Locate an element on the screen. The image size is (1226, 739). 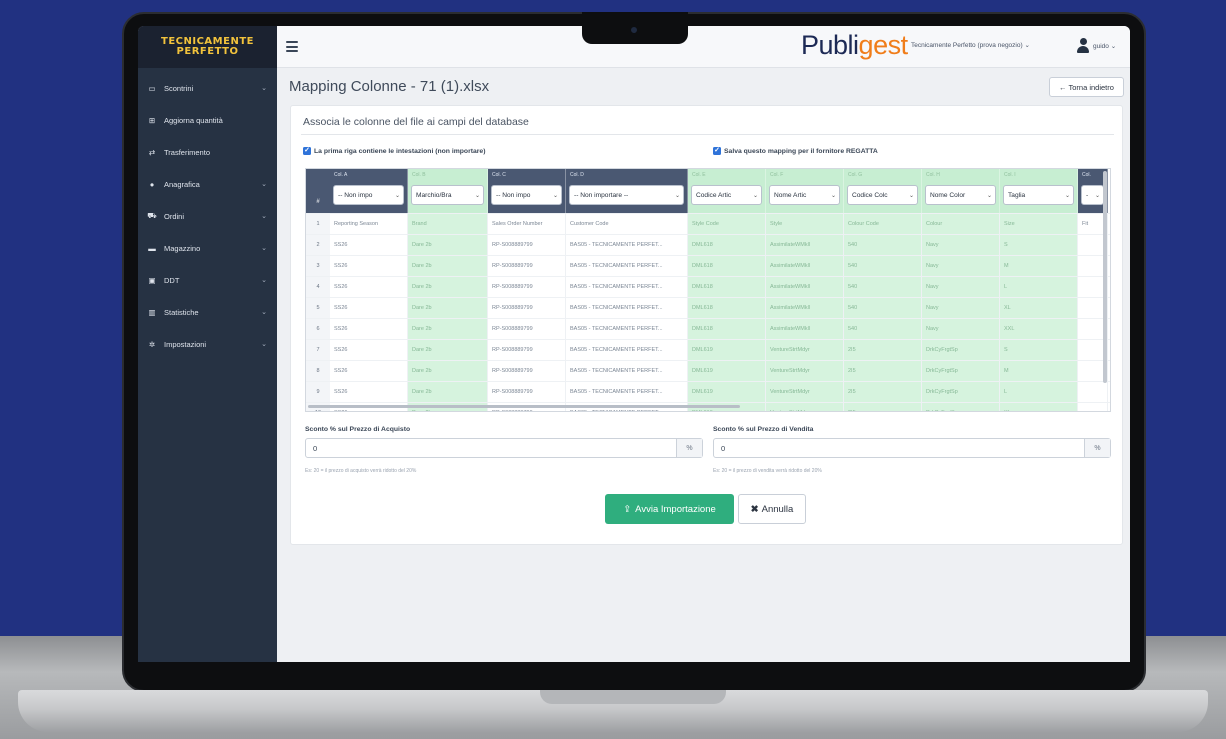
sidebar-item-trasferimento: ⇄ Trasferimento is located at coordinates (207, 152).